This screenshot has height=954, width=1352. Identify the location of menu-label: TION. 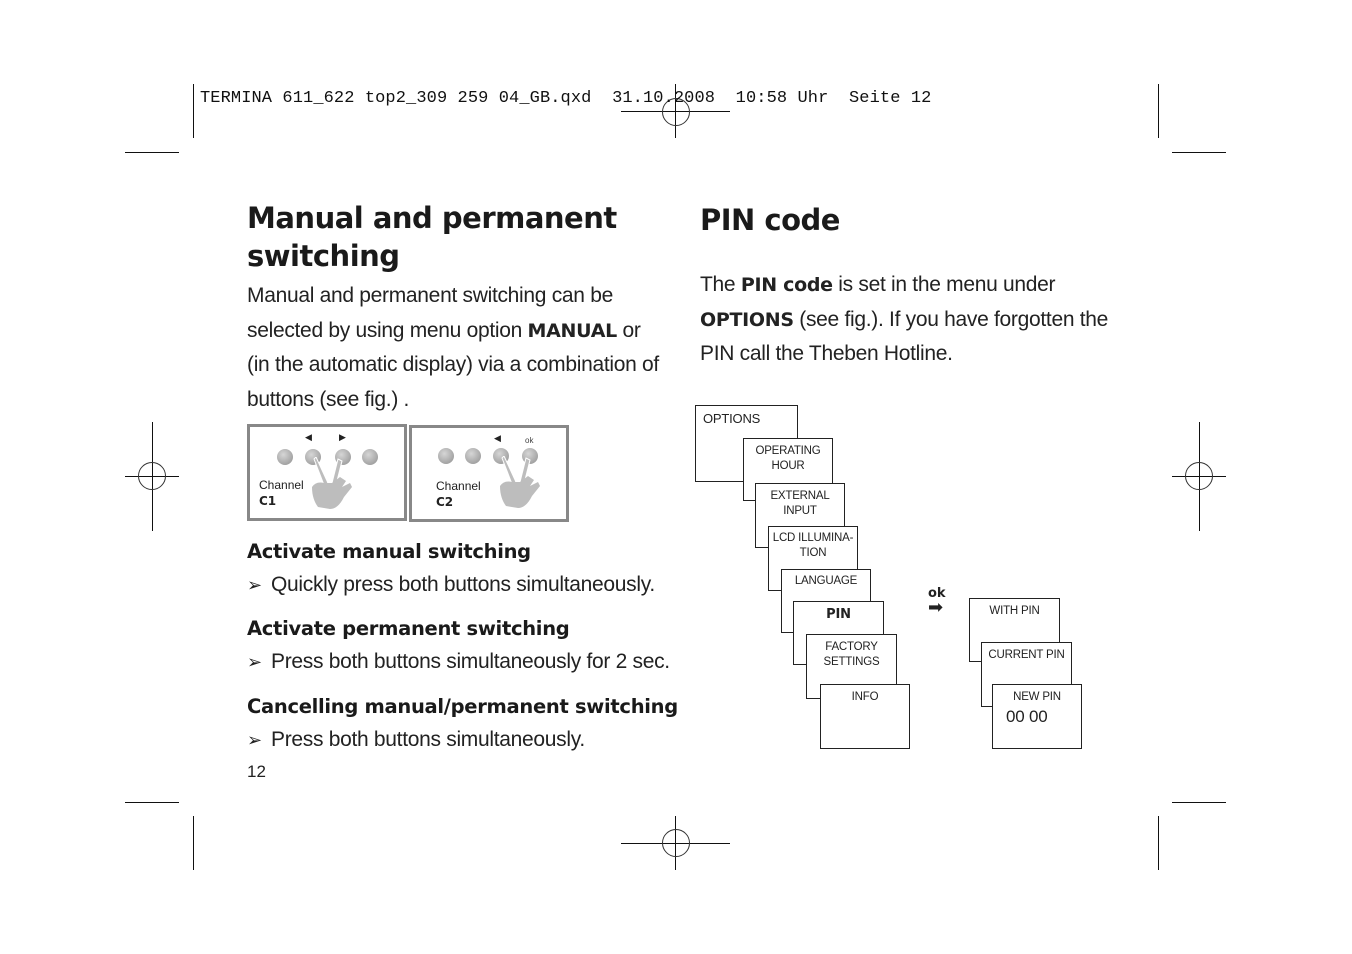
(813, 553).